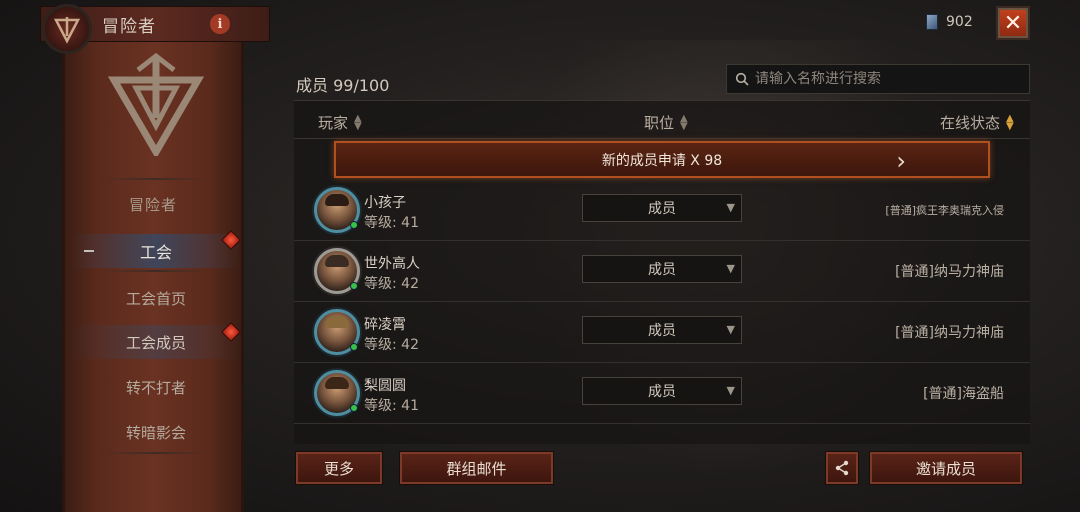  I want to click on sidebar-item-transfer-2: 转暗影会, so click(156, 432).